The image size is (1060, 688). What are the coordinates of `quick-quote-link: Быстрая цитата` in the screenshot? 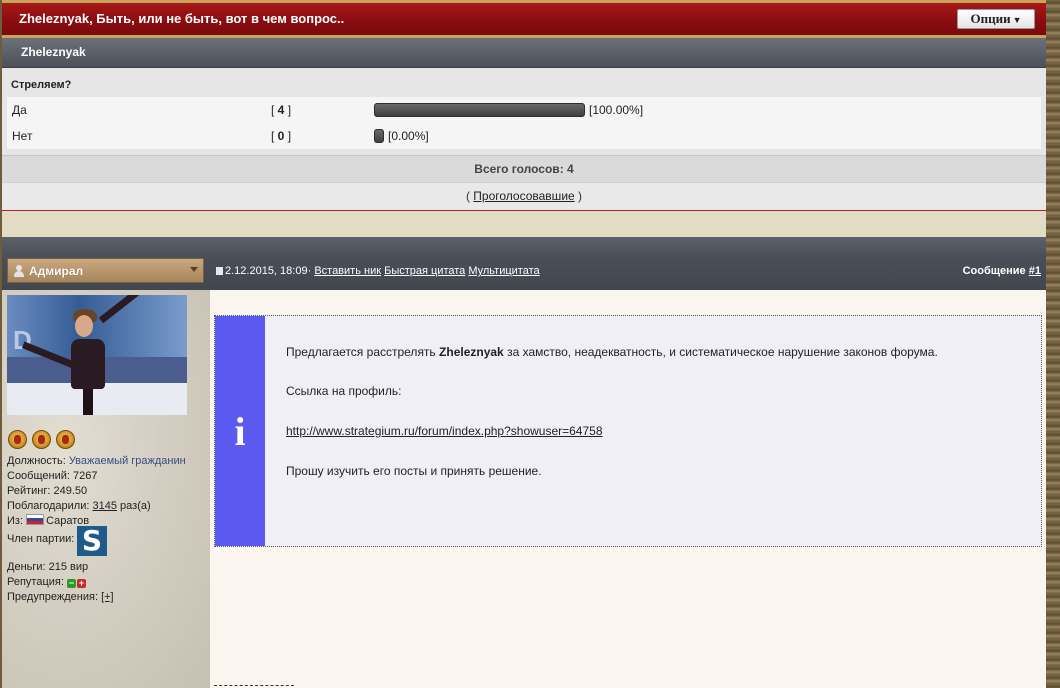 It's located at (424, 271).